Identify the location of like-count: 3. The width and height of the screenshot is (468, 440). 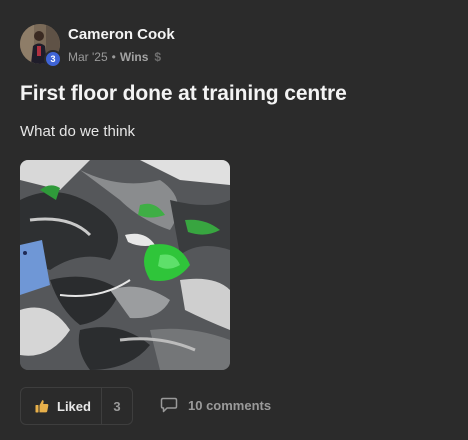
(117, 406).